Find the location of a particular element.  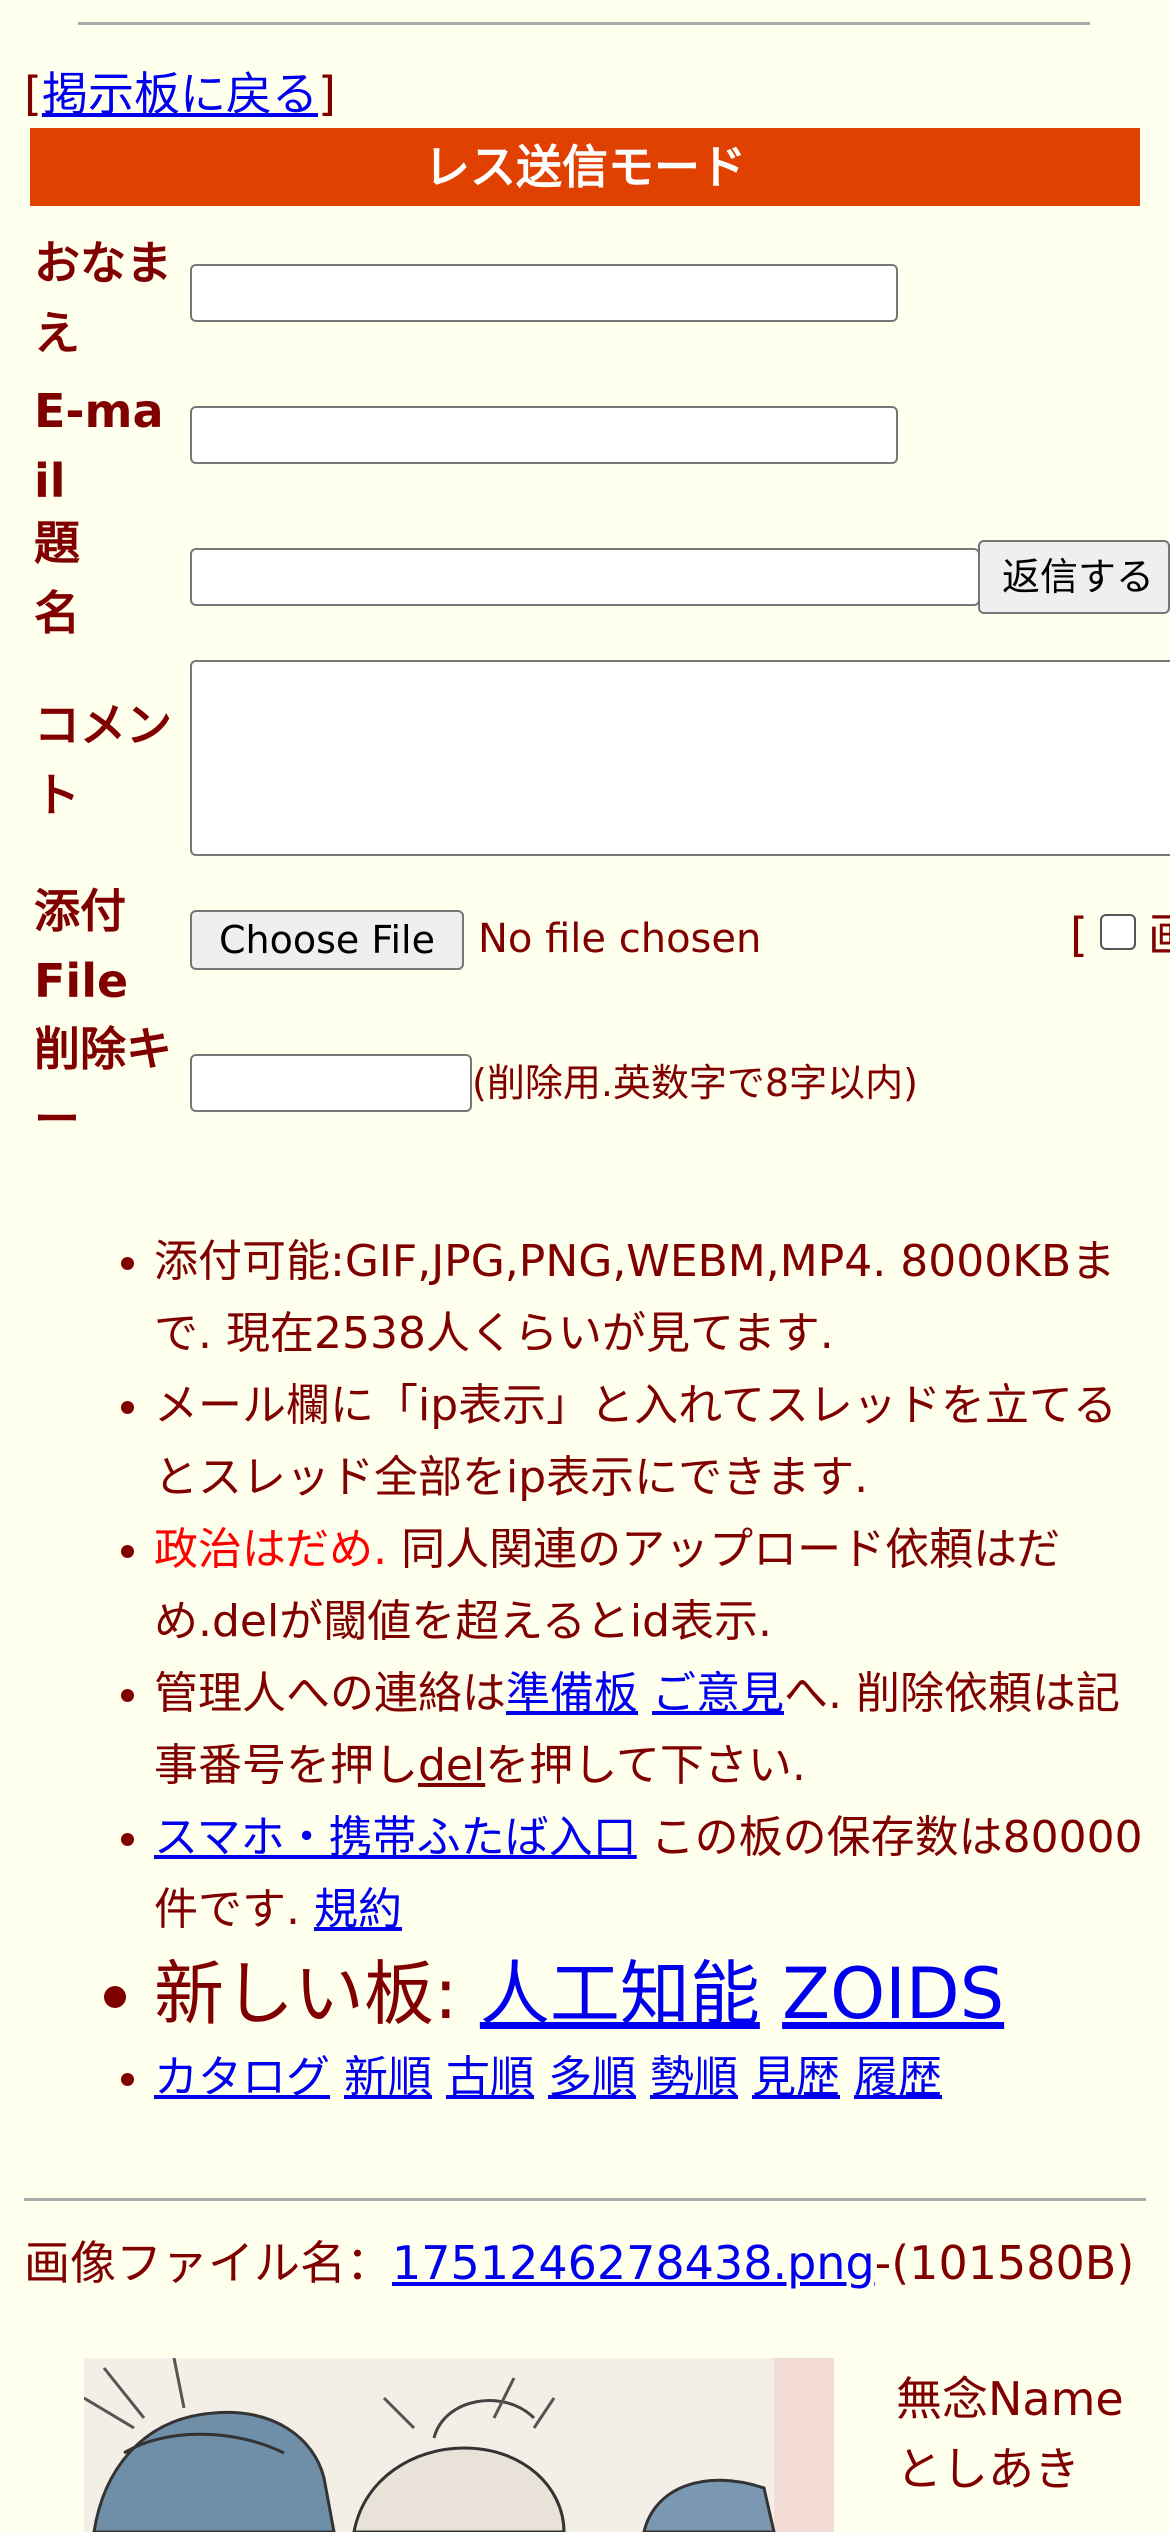

post-file-info: 画像ファイル名：1751246278438.png-(101580B) is located at coordinates (589, 2263).